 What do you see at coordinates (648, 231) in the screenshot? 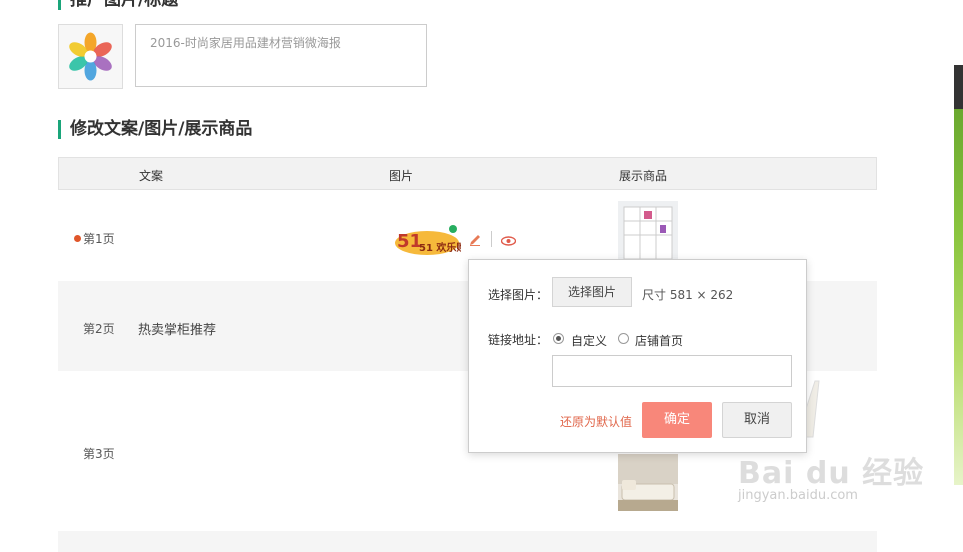
I see `product-thumbnail-shelf` at bounding box center [648, 231].